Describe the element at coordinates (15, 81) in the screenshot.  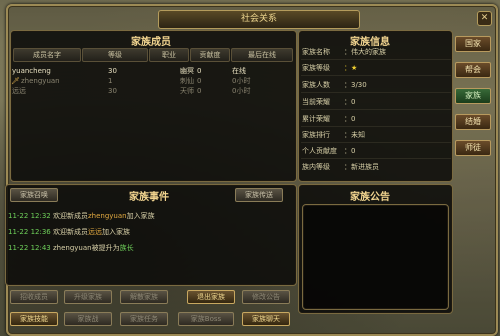
I see `sword-icon: 🗡` at that location.